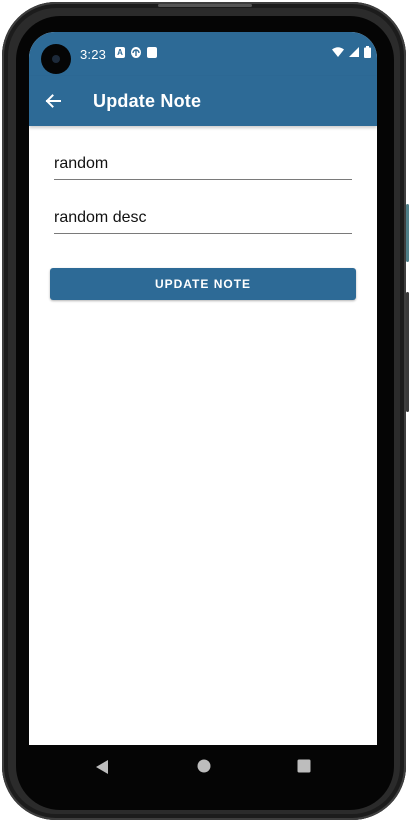  I want to click on home-circle-icon, so click(204, 766).